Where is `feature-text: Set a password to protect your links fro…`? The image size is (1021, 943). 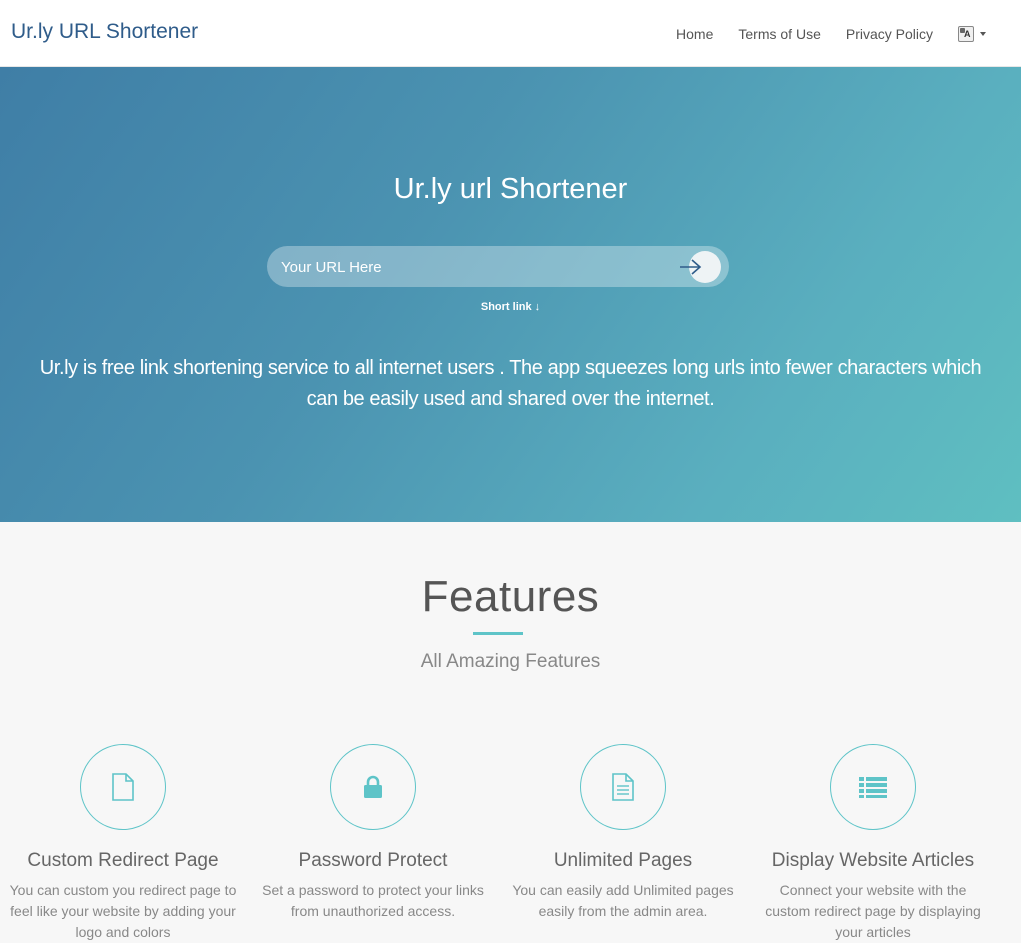
feature-text: Set a password to protect your links fro… is located at coordinates (373, 900).